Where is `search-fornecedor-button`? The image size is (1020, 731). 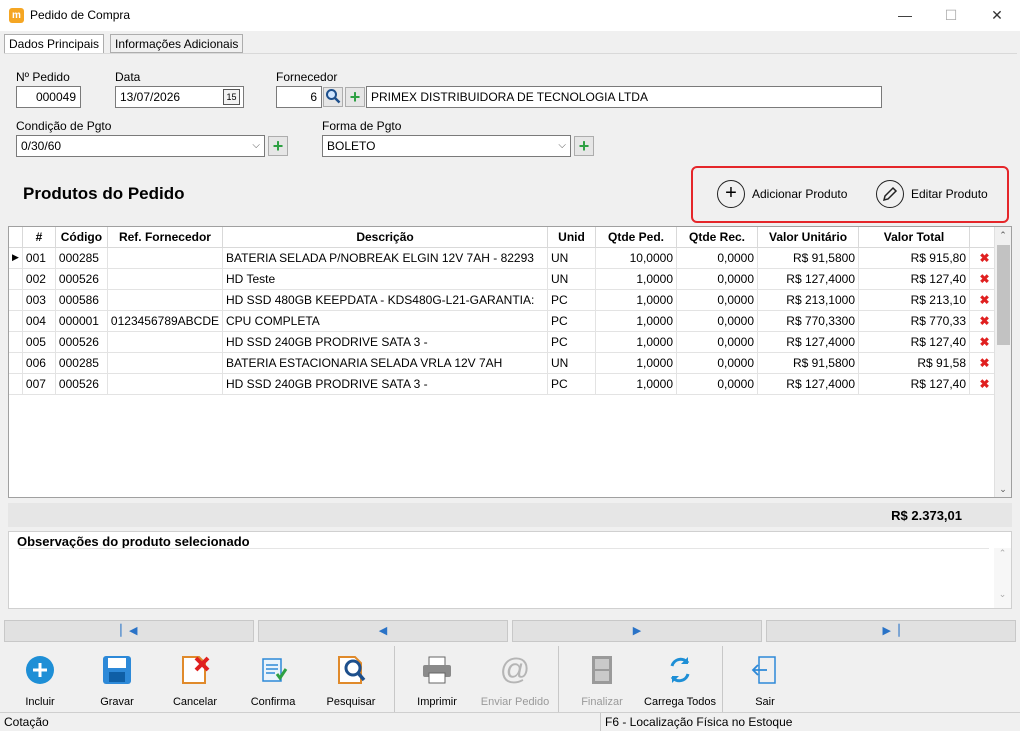 search-fornecedor-button is located at coordinates (333, 97).